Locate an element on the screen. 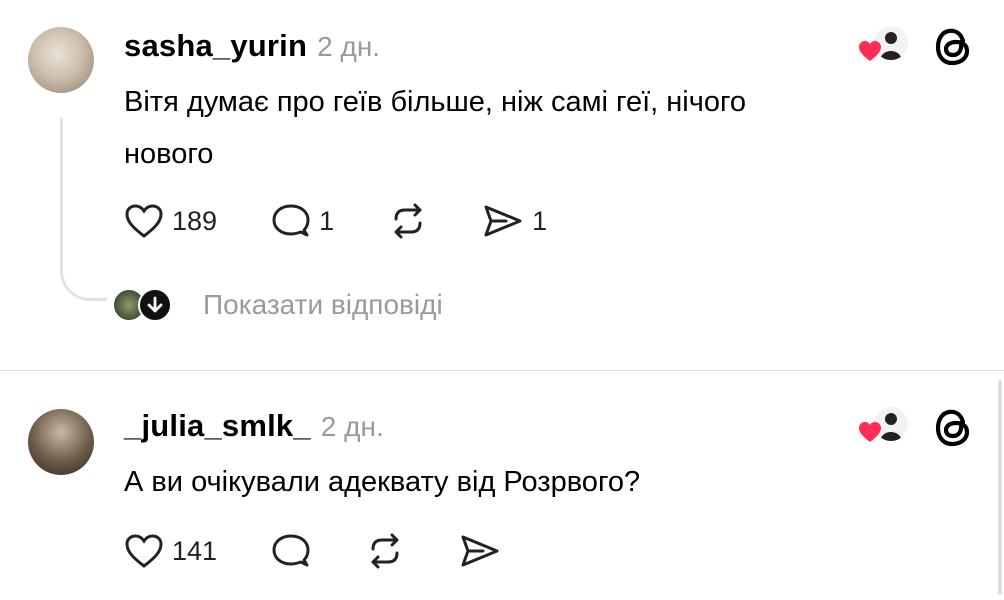 Image resolution: width=1004 pixels, height=600 pixels. share-button: 1 is located at coordinates (514, 221).